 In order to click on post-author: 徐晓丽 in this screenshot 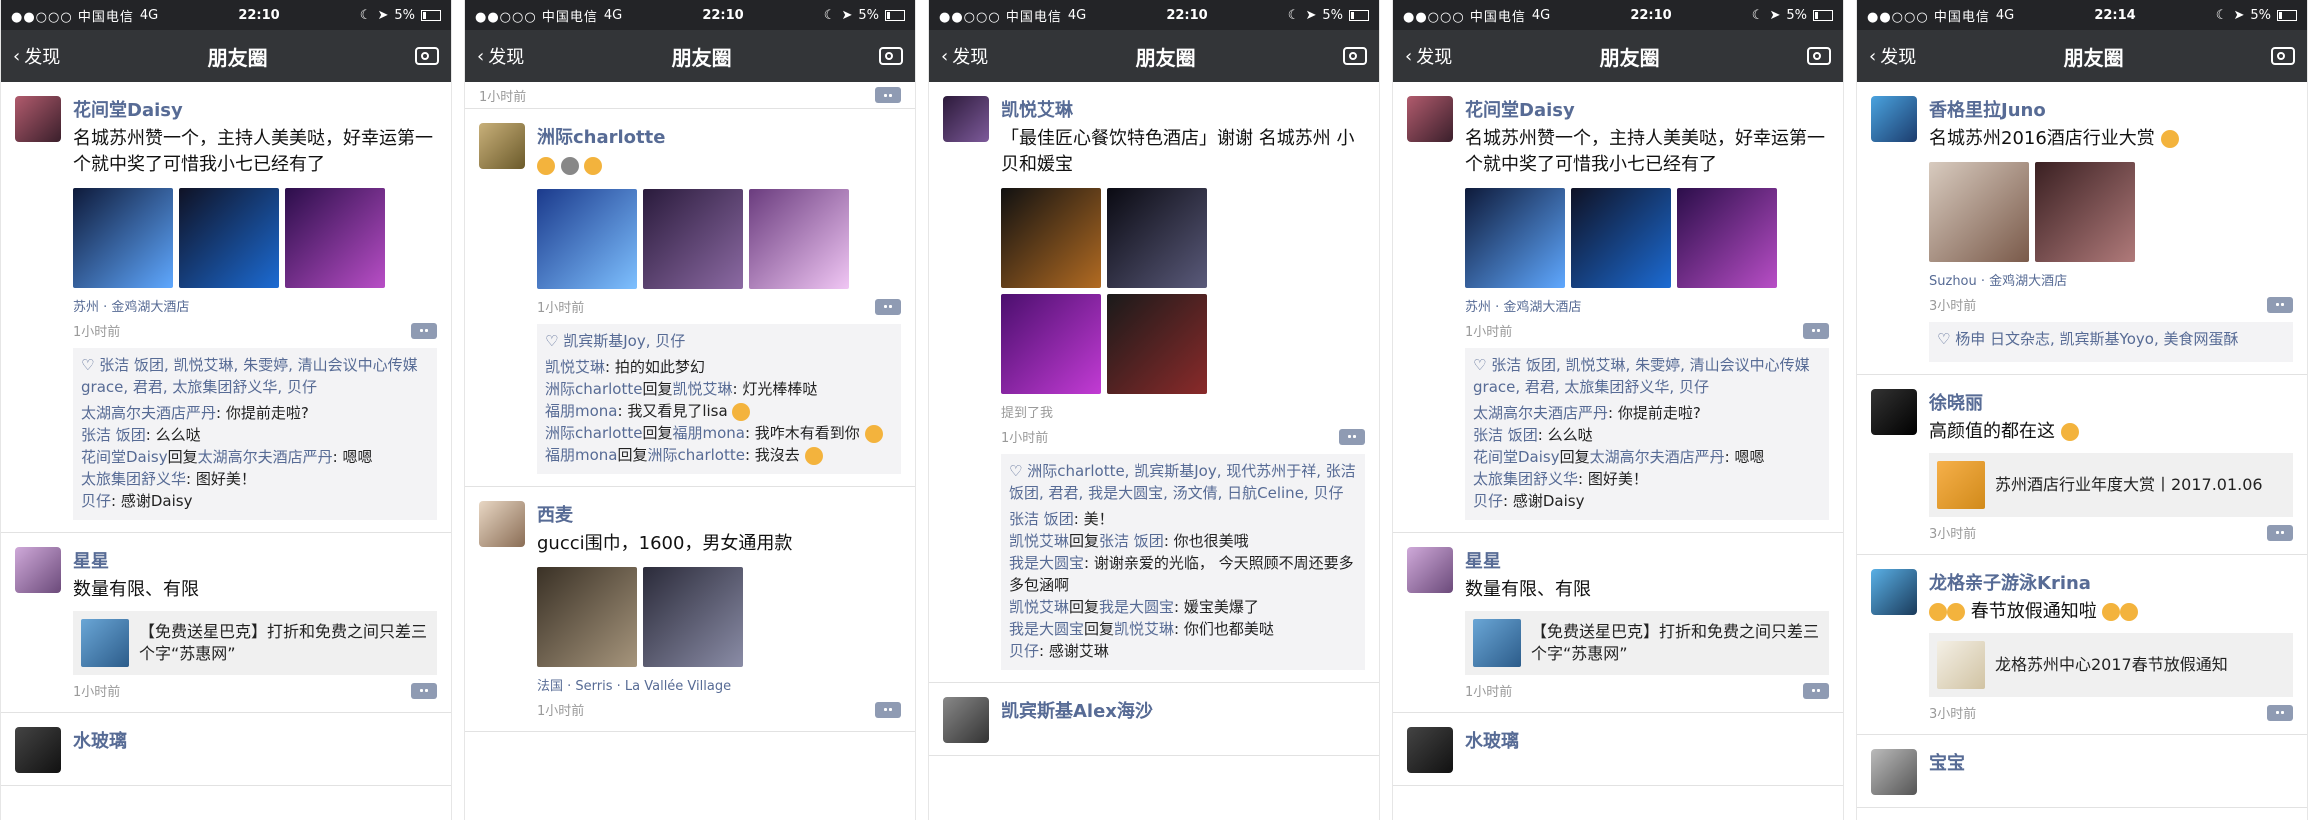, I will do `click(2111, 402)`.